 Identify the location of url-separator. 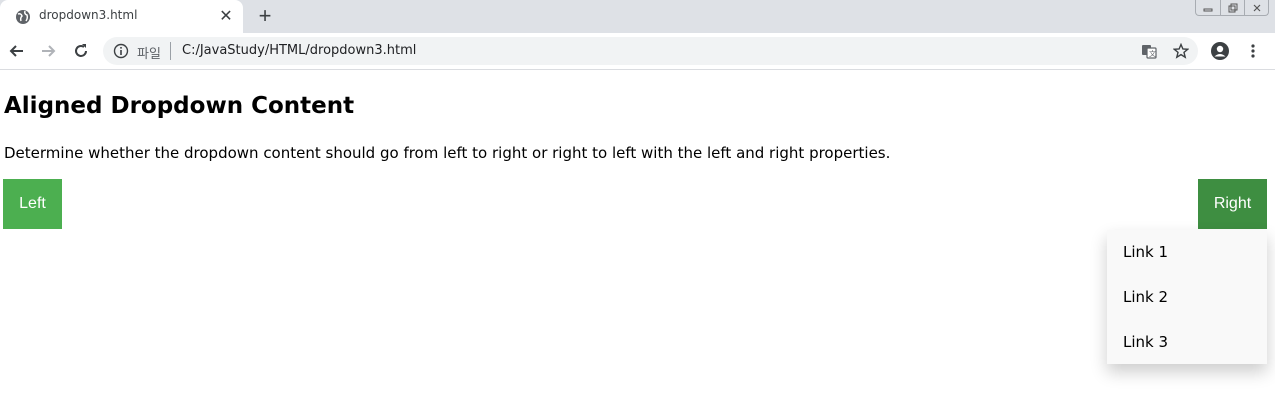
(170, 51).